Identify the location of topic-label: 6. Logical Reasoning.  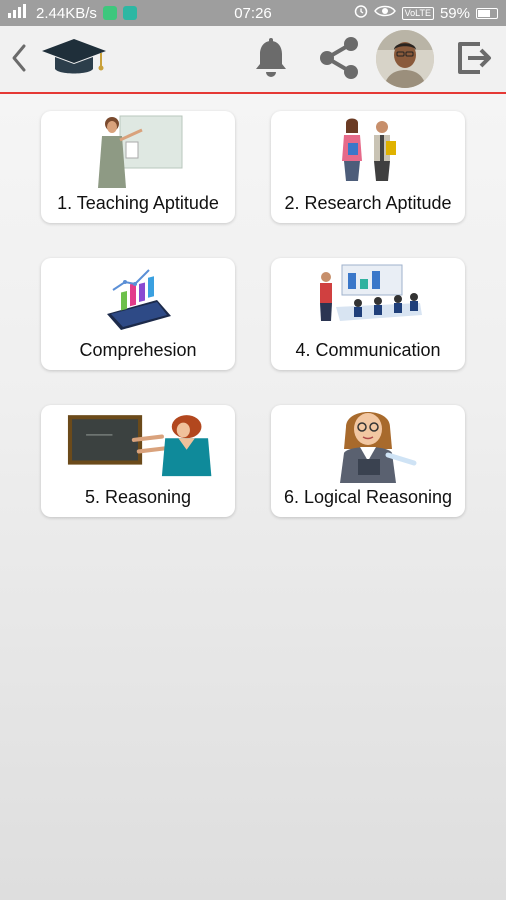
(368, 497).